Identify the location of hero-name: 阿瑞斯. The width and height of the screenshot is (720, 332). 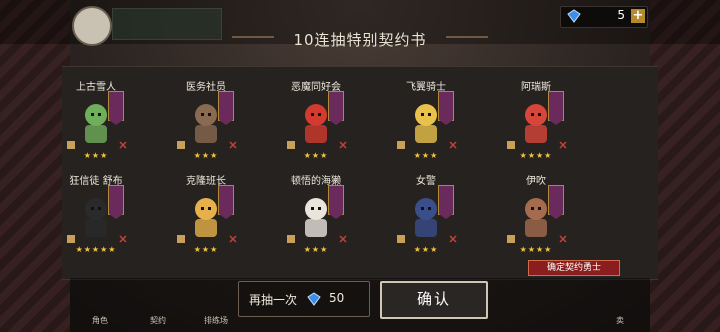
(536, 87).